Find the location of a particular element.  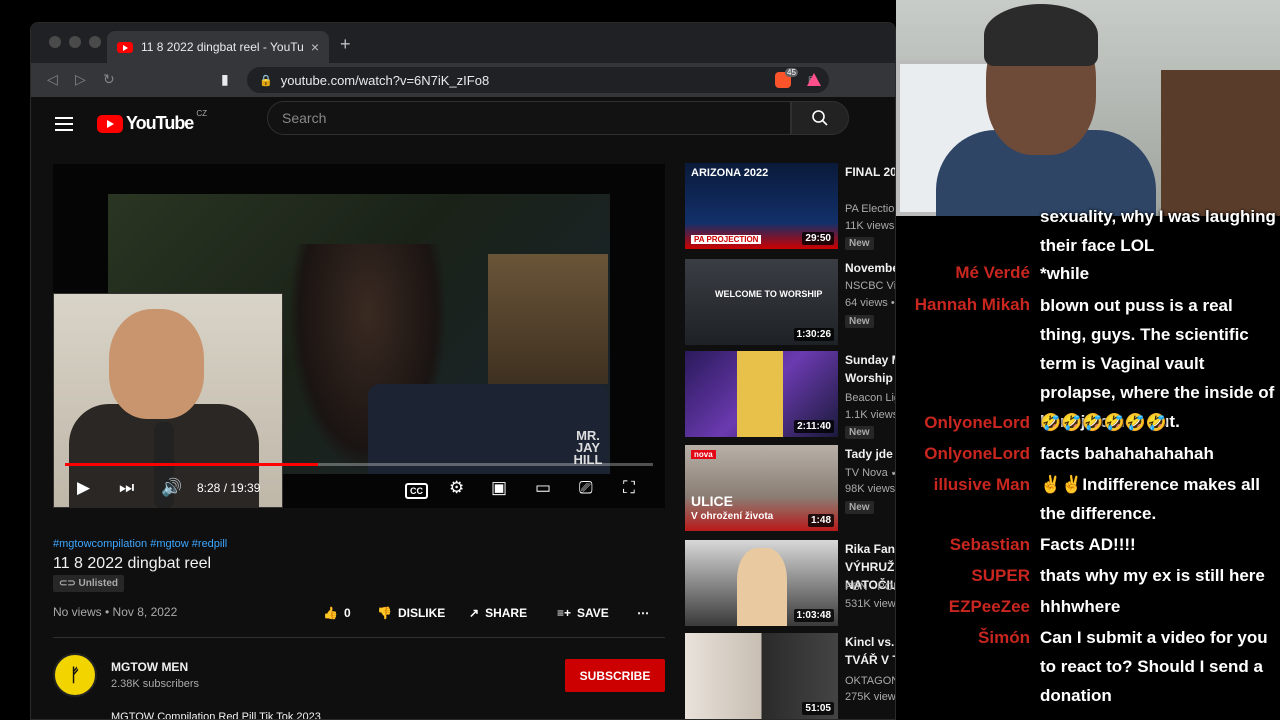

video-meta: No views • Nov 8, 2022 is located at coordinates (115, 612).